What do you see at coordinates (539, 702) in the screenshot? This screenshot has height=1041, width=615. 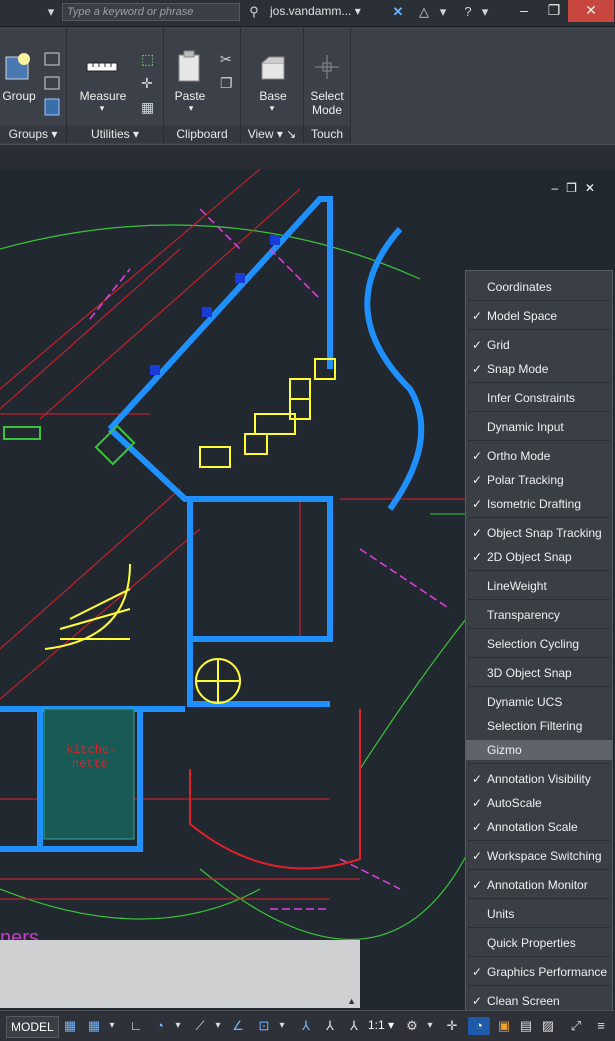 I see `menu-item-dynamic-ucs: Dynamic UCS` at bounding box center [539, 702].